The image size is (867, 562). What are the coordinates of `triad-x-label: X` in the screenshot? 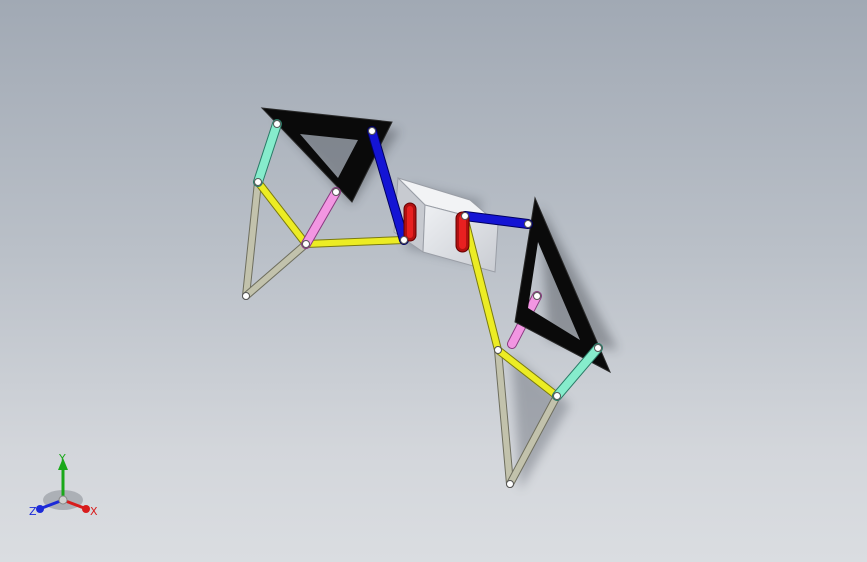 It's located at (94, 511).